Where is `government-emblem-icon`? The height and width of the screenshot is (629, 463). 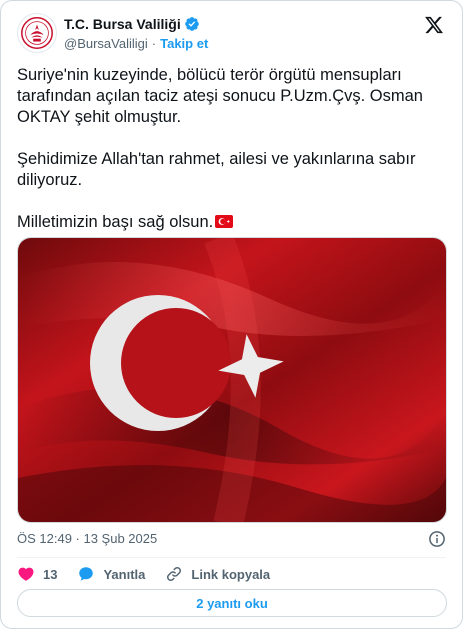 government-emblem-icon is located at coordinates (37, 33).